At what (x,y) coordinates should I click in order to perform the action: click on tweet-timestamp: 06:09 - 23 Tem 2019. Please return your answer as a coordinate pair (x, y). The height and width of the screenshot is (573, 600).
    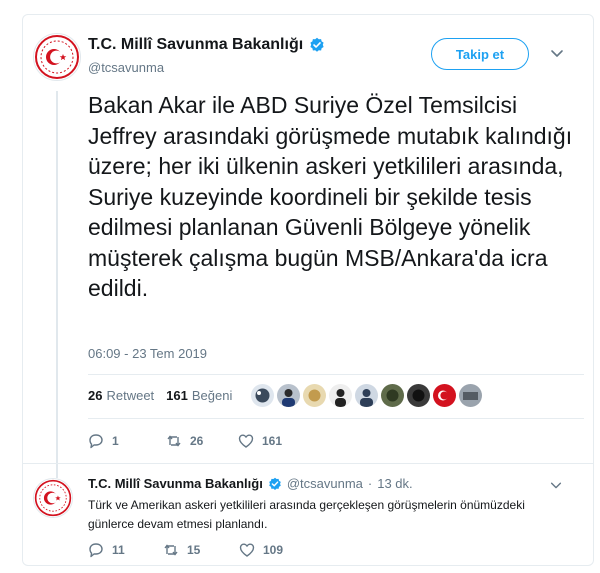
    Looking at the image, I should click on (147, 353).